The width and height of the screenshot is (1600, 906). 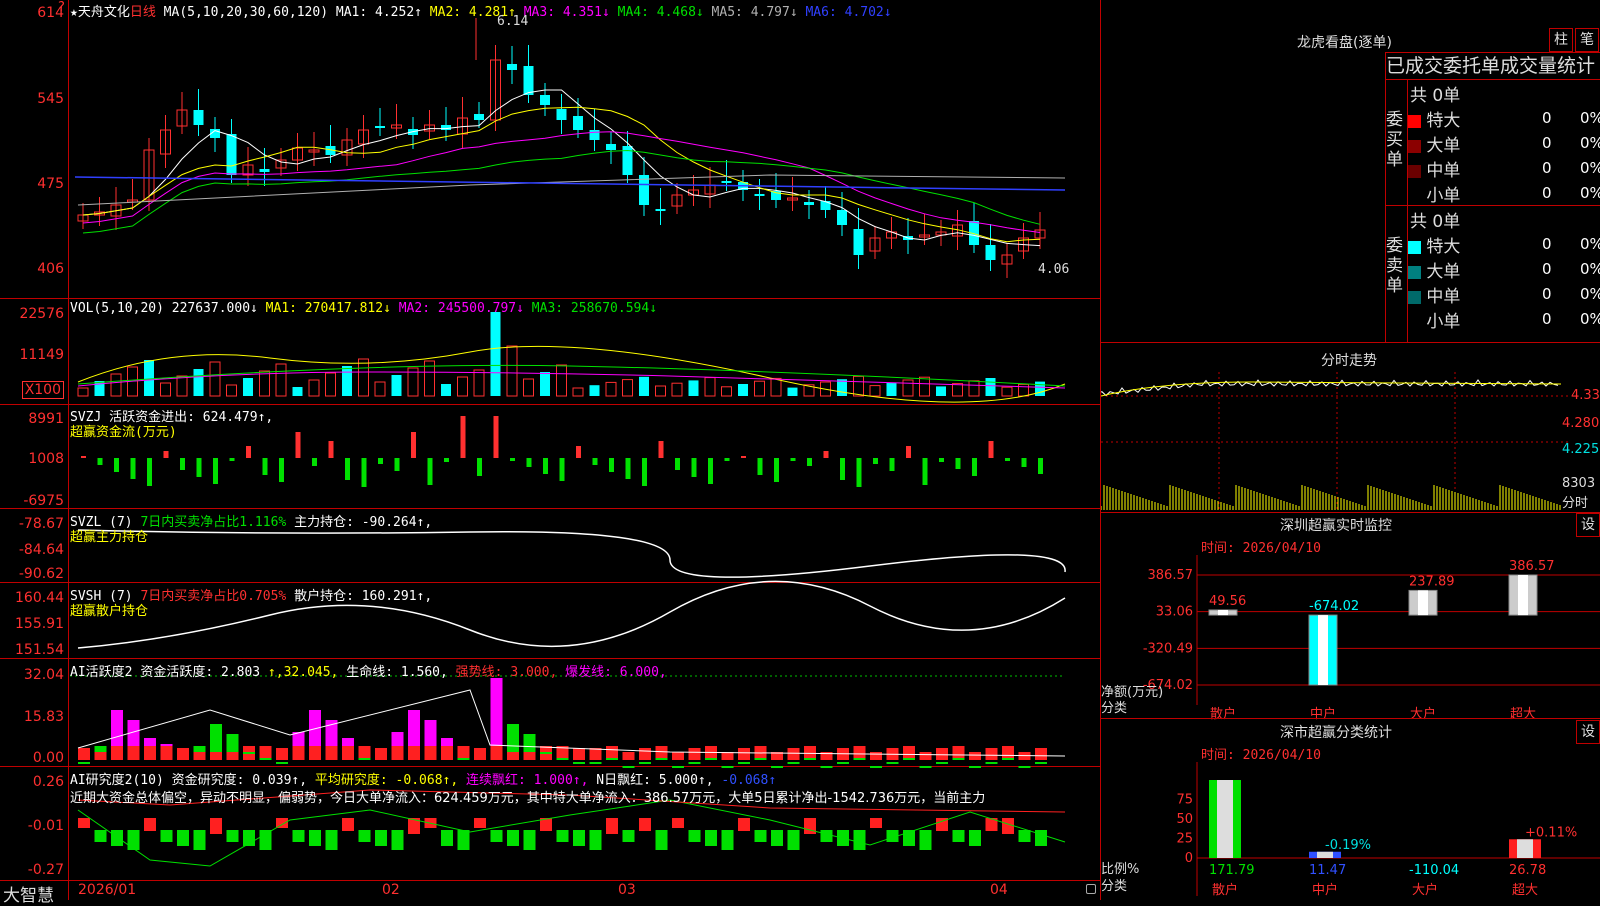 What do you see at coordinates (109, 537) in the screenshot?
I see `svzl-subtitle: 超赢主力持仓` at bounding box center [109, 537].